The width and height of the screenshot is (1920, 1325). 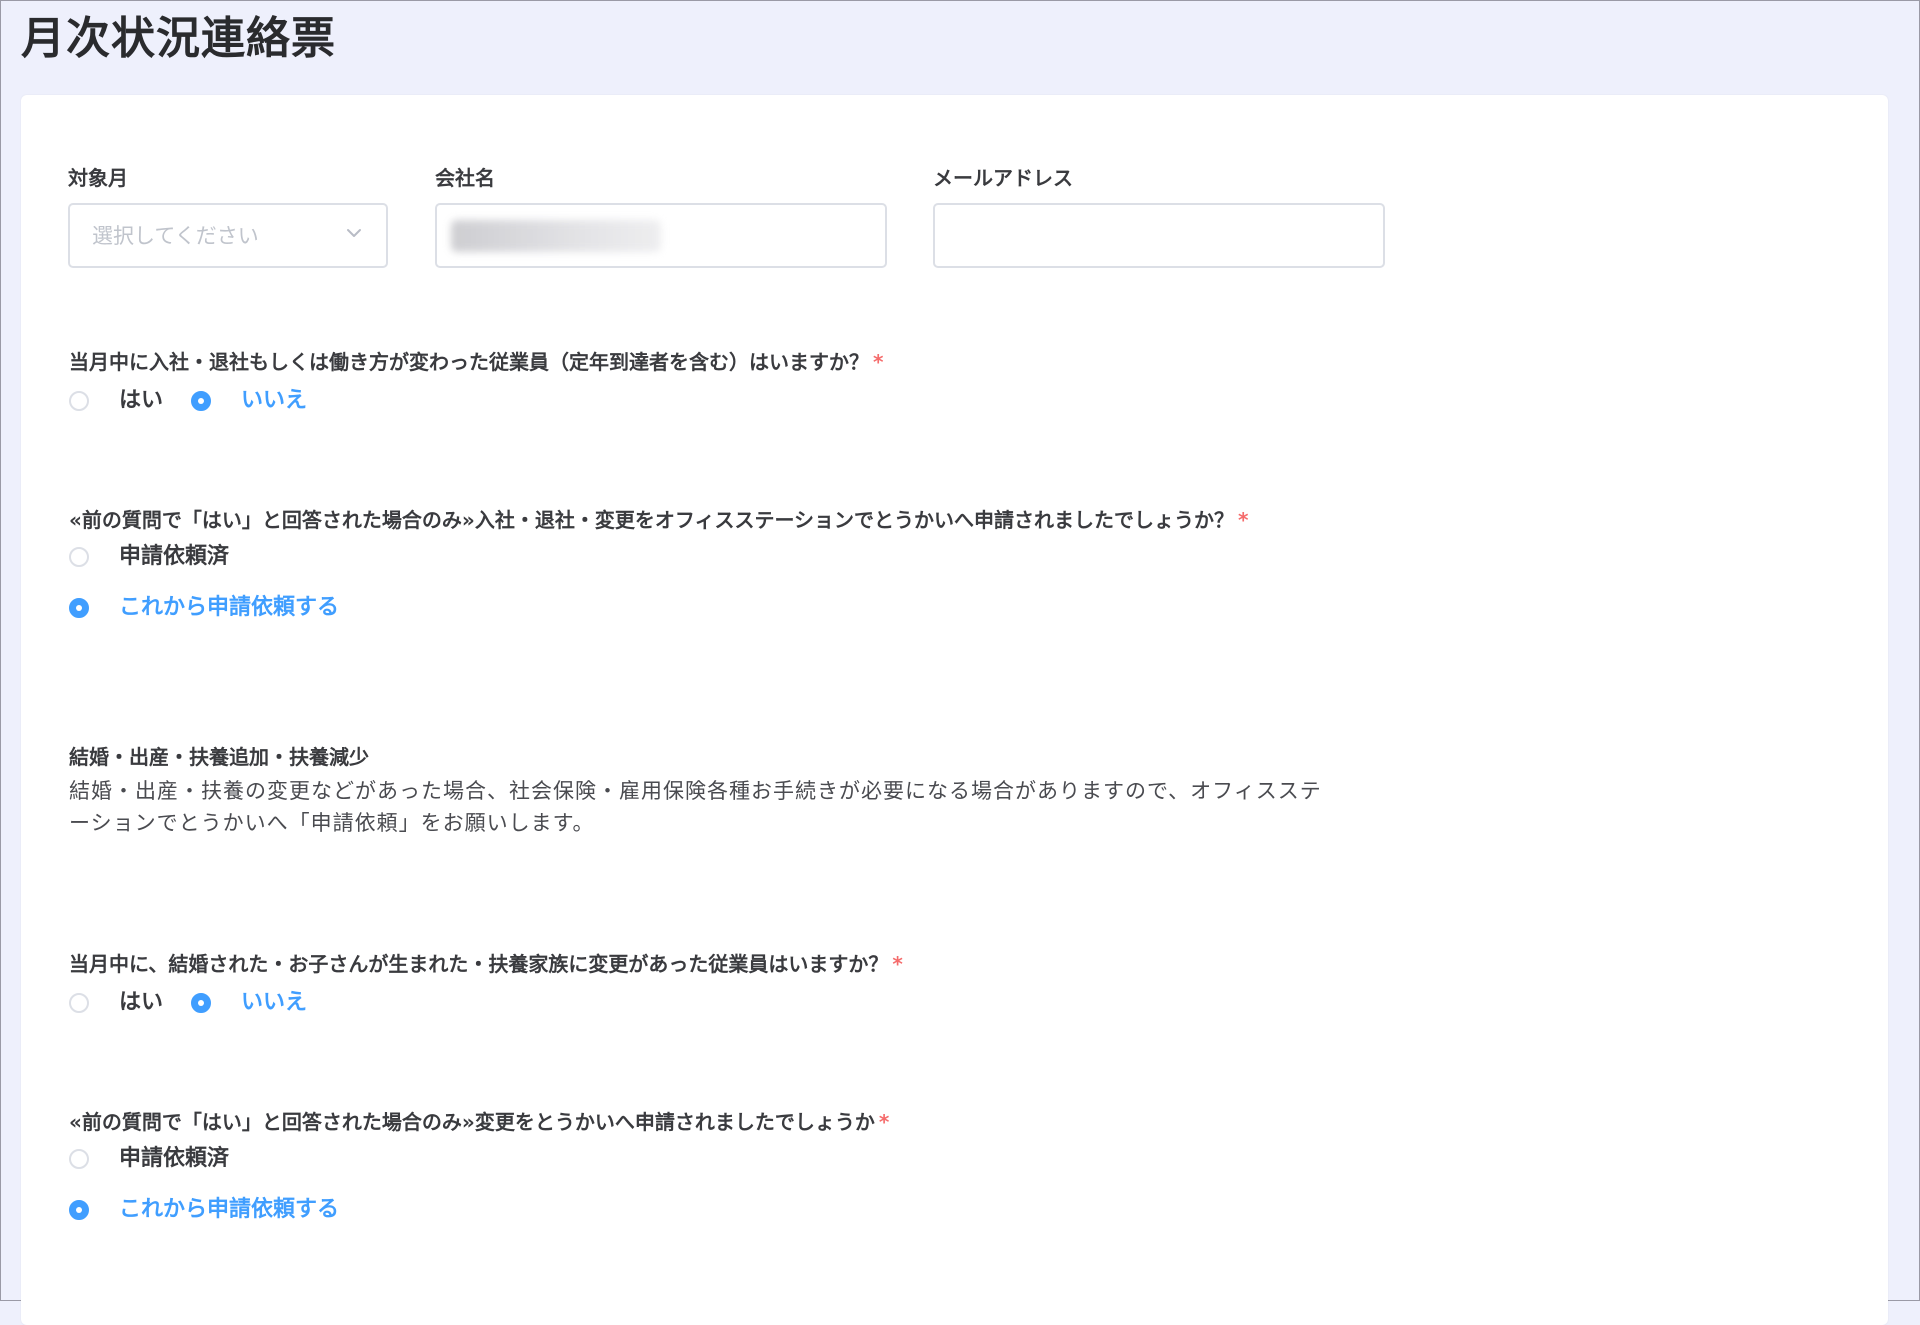 What do you see at coordinates (174, 1159) in the screenshot?
I see `q4-option-applied-label: 申請依頼済` at bounding box center [174, 1159].